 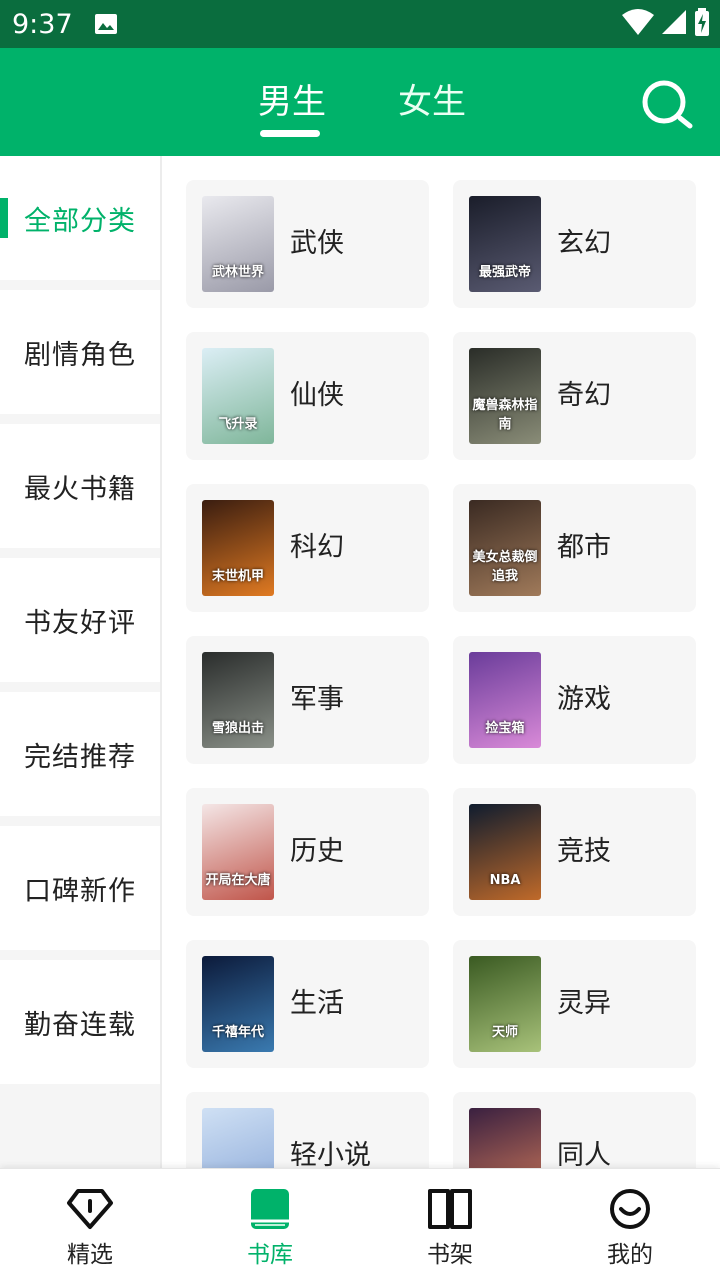 I want to click on category-card: 轻小说, so click(x=307, y=1130).